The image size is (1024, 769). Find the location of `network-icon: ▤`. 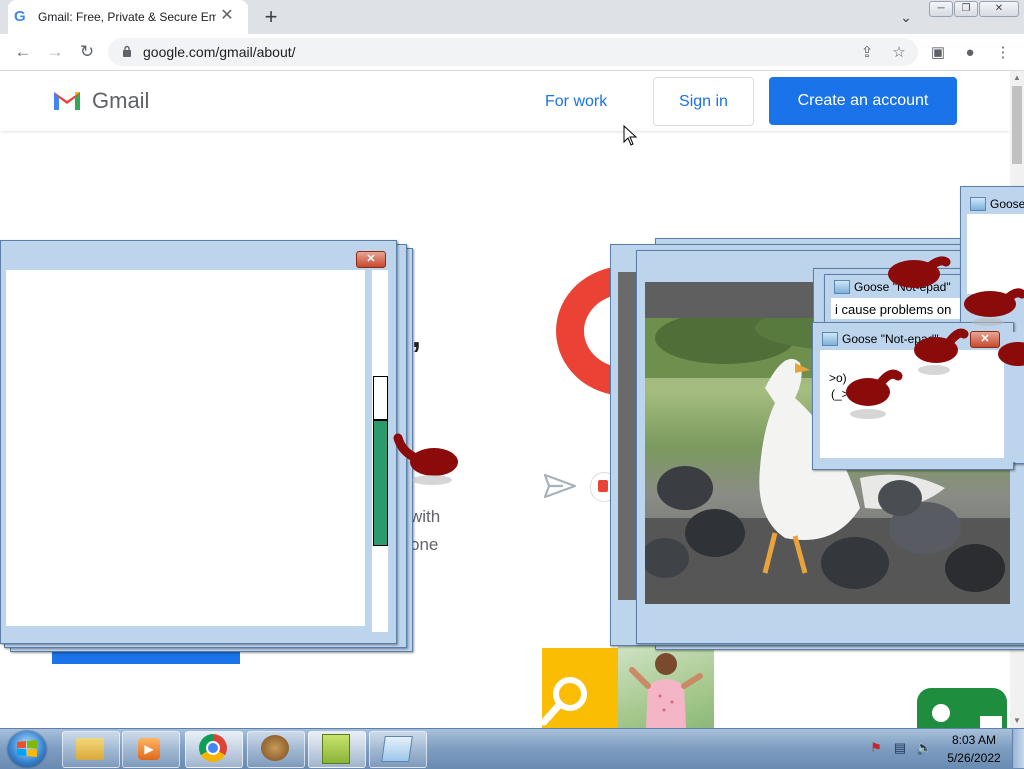

network-icon: ▤ is located at coordinates (900, 748).